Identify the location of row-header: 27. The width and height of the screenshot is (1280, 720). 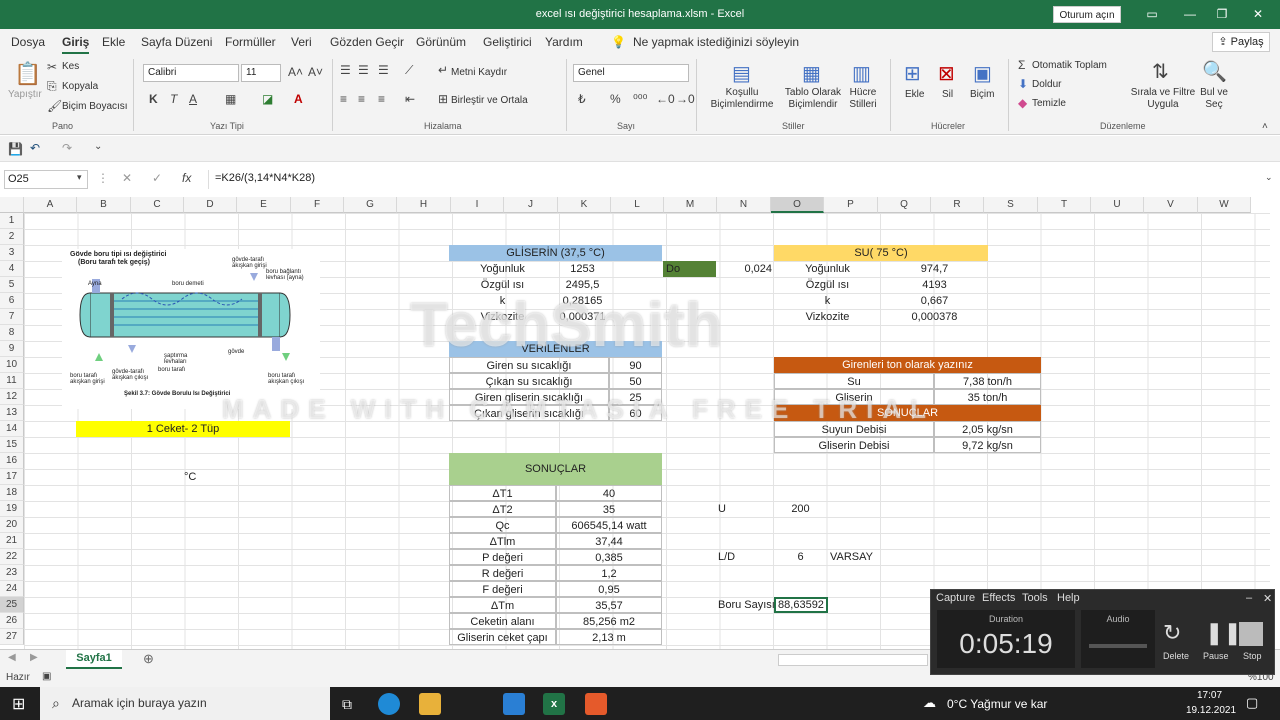
(12, 637).